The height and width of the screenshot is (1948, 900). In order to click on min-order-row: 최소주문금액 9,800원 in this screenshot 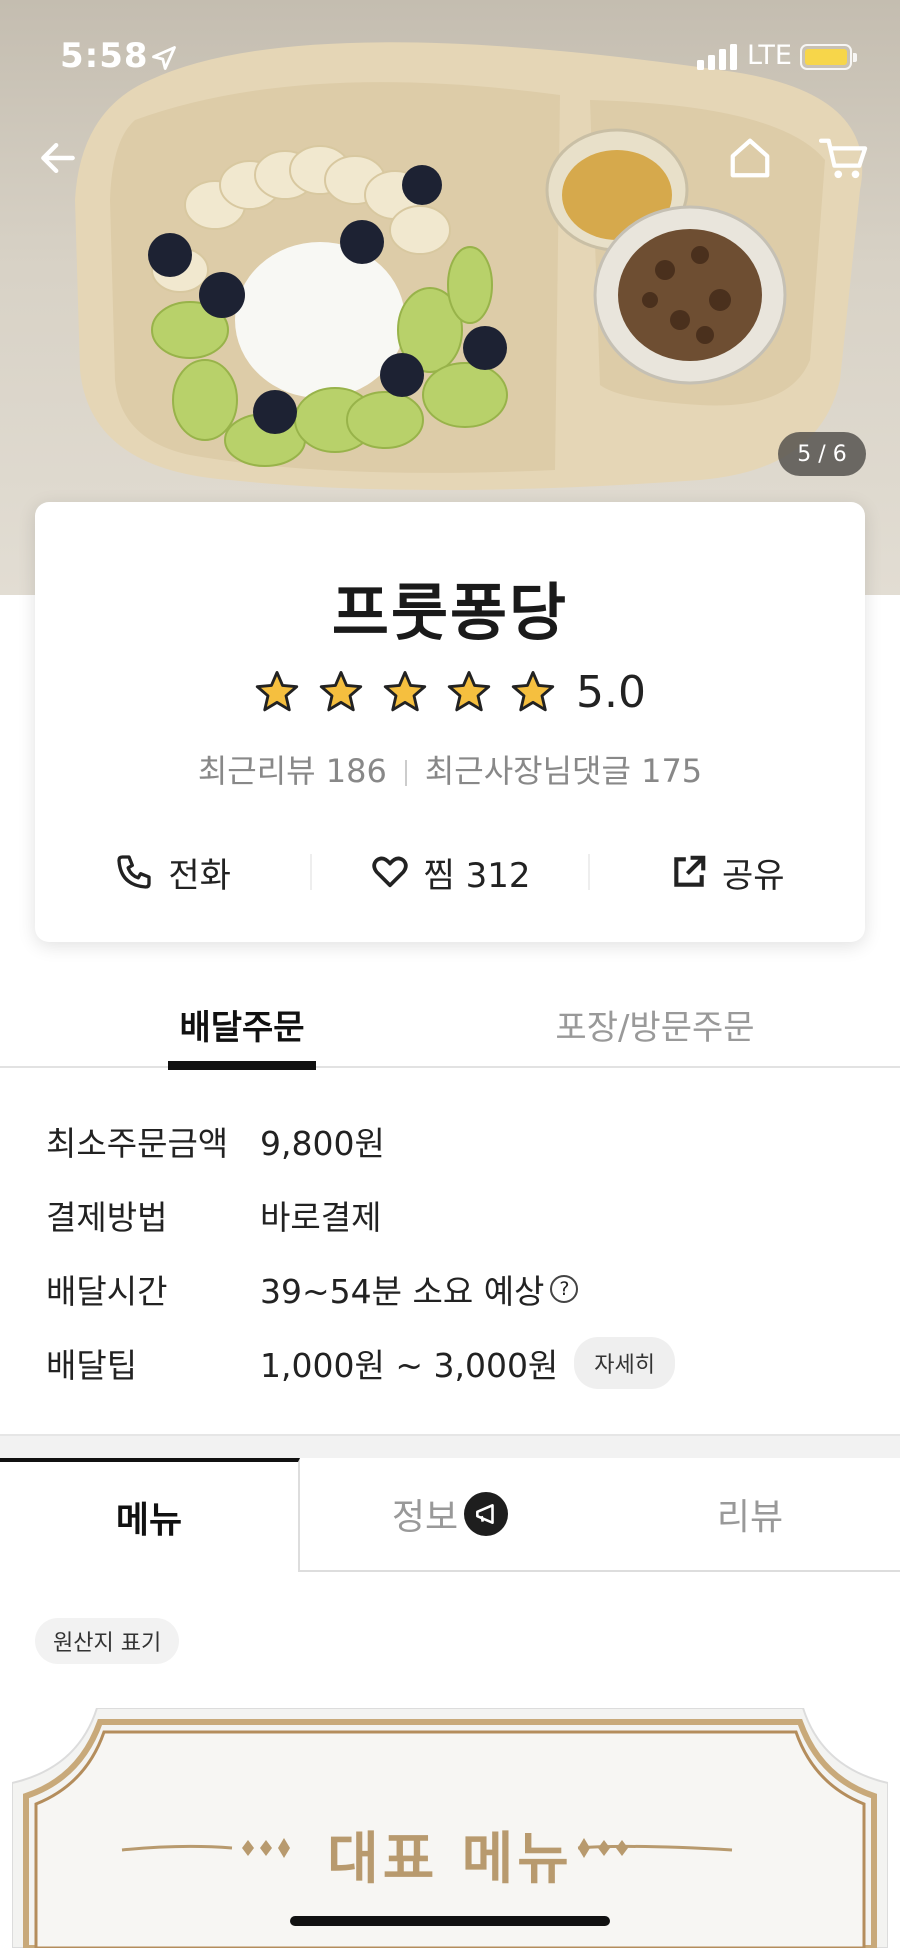, I will do `click(215, 1141)`.